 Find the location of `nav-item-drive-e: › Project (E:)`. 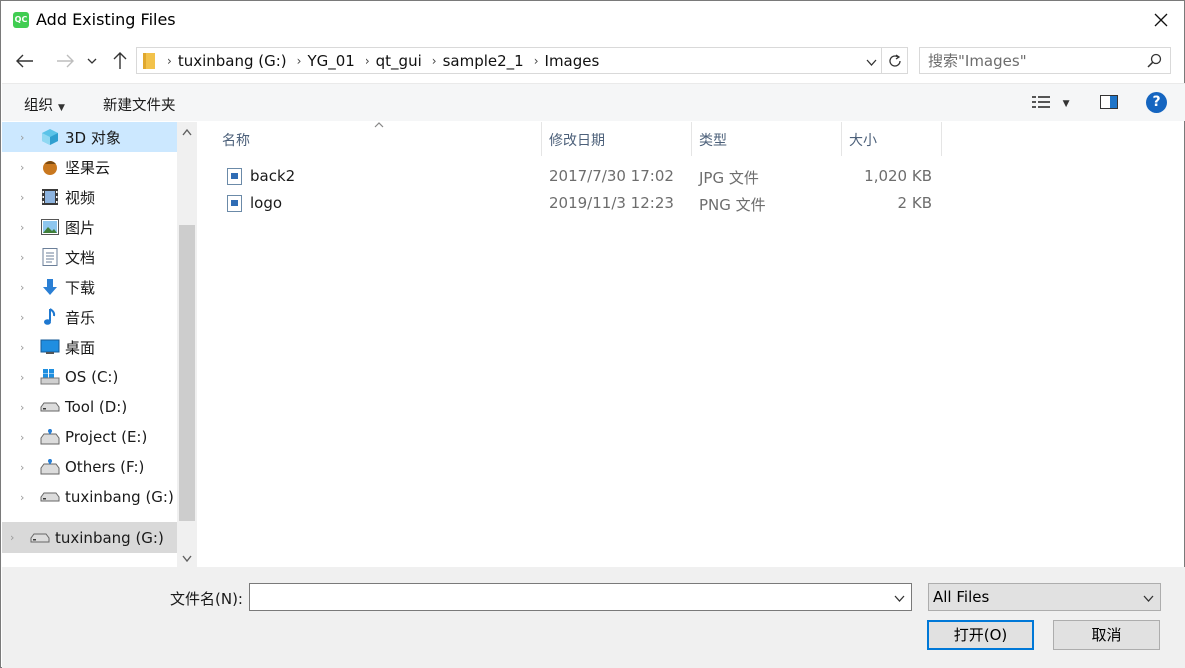

nav-item-drive-e: › Project (E:) is located at coordinates (90, 437).